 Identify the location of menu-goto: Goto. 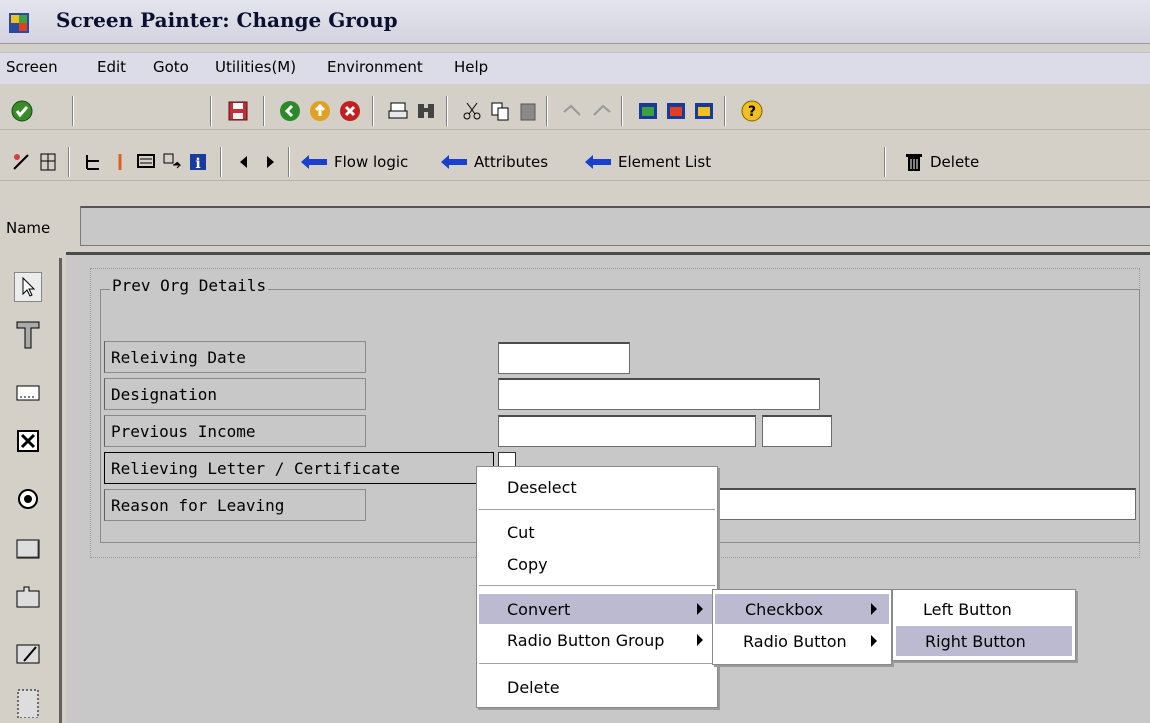
(171, 67).